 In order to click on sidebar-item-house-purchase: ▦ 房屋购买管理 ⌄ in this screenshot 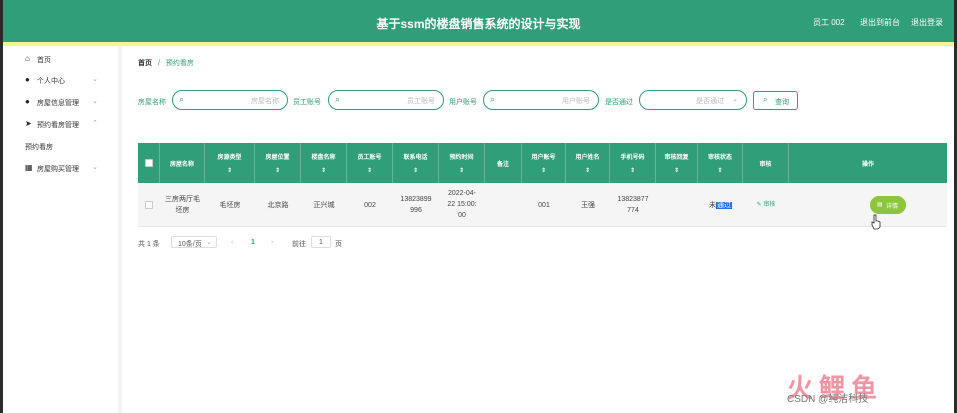, I will do `click(60, 168)`.